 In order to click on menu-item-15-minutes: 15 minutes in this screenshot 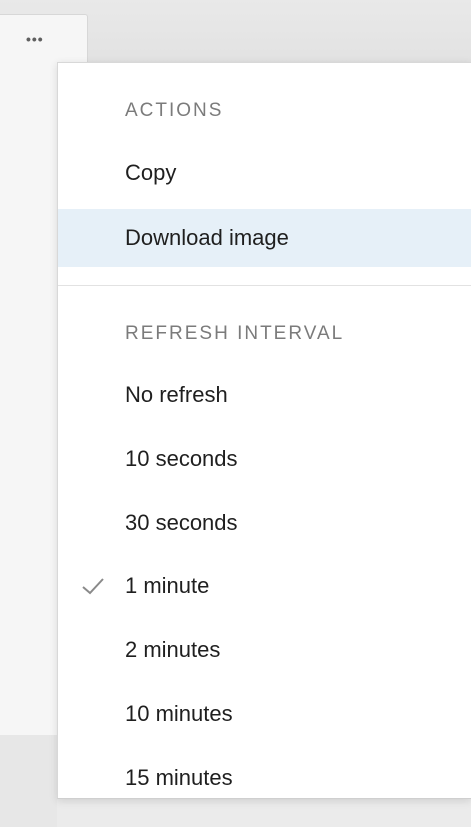, I will do `click(264, 778)`.